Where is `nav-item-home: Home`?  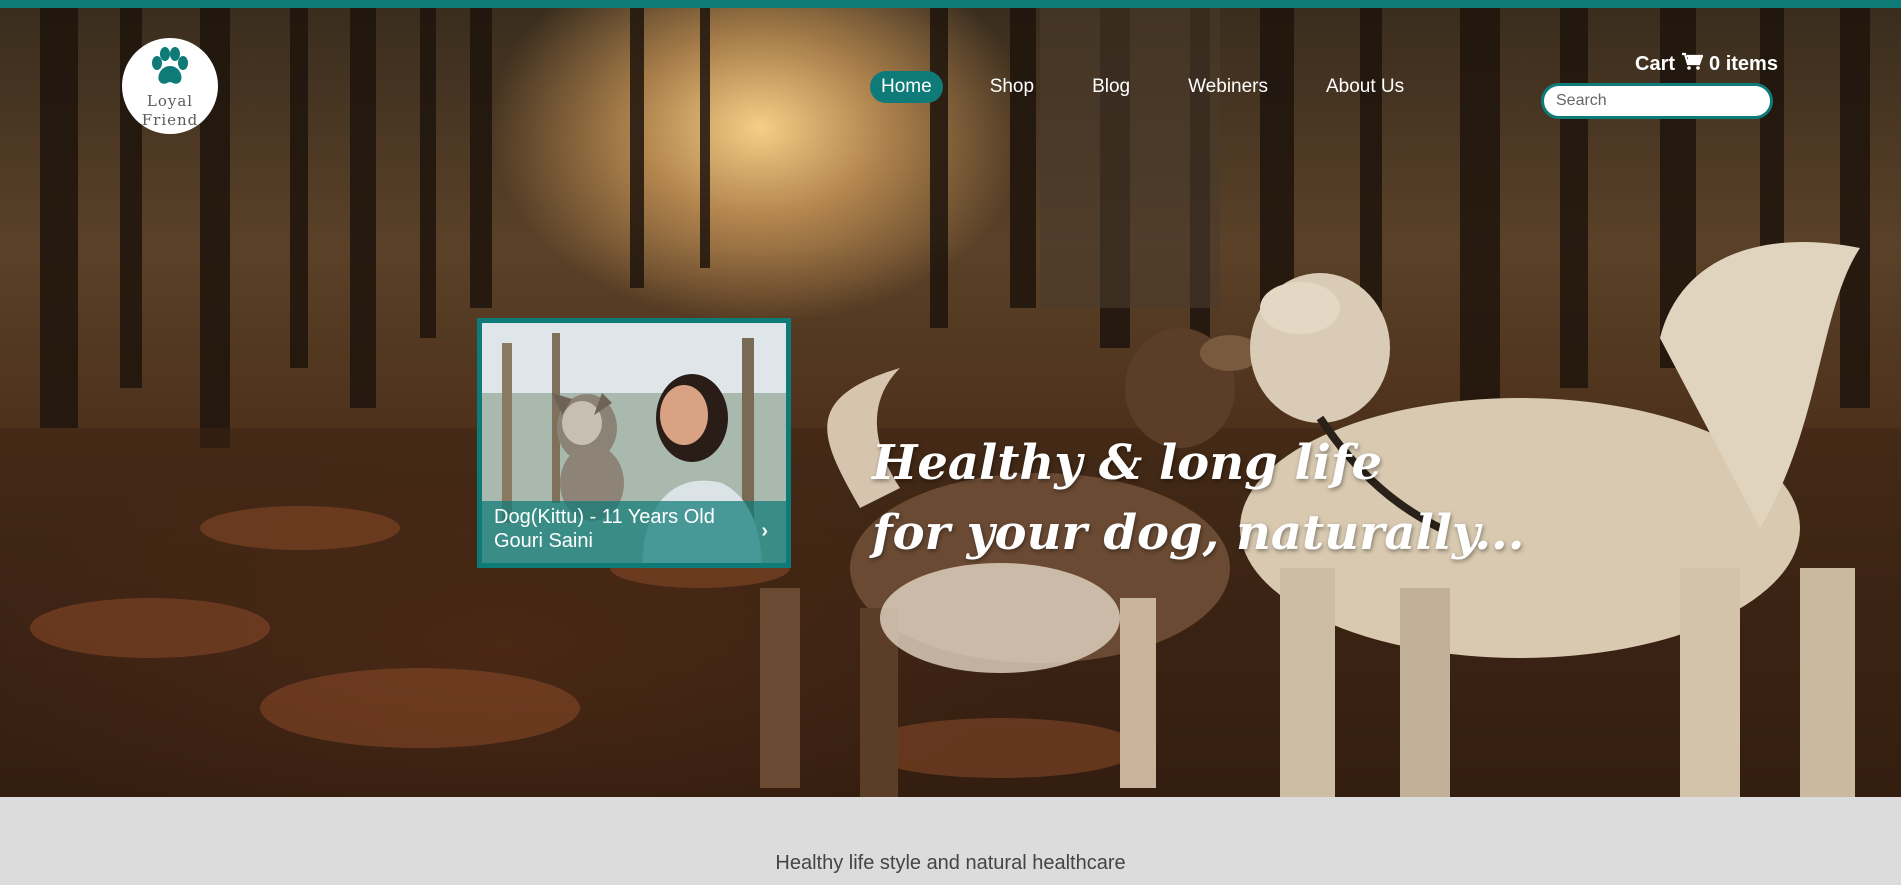 nav-item-home: Home is located at coordinates (906, 87).